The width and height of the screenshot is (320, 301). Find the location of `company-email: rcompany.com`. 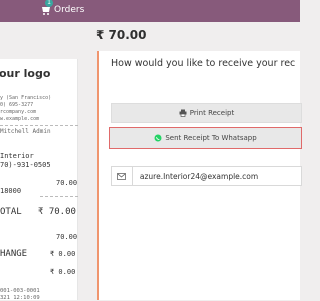

company-email: rcompany.com is located at coordinates (18, 112).